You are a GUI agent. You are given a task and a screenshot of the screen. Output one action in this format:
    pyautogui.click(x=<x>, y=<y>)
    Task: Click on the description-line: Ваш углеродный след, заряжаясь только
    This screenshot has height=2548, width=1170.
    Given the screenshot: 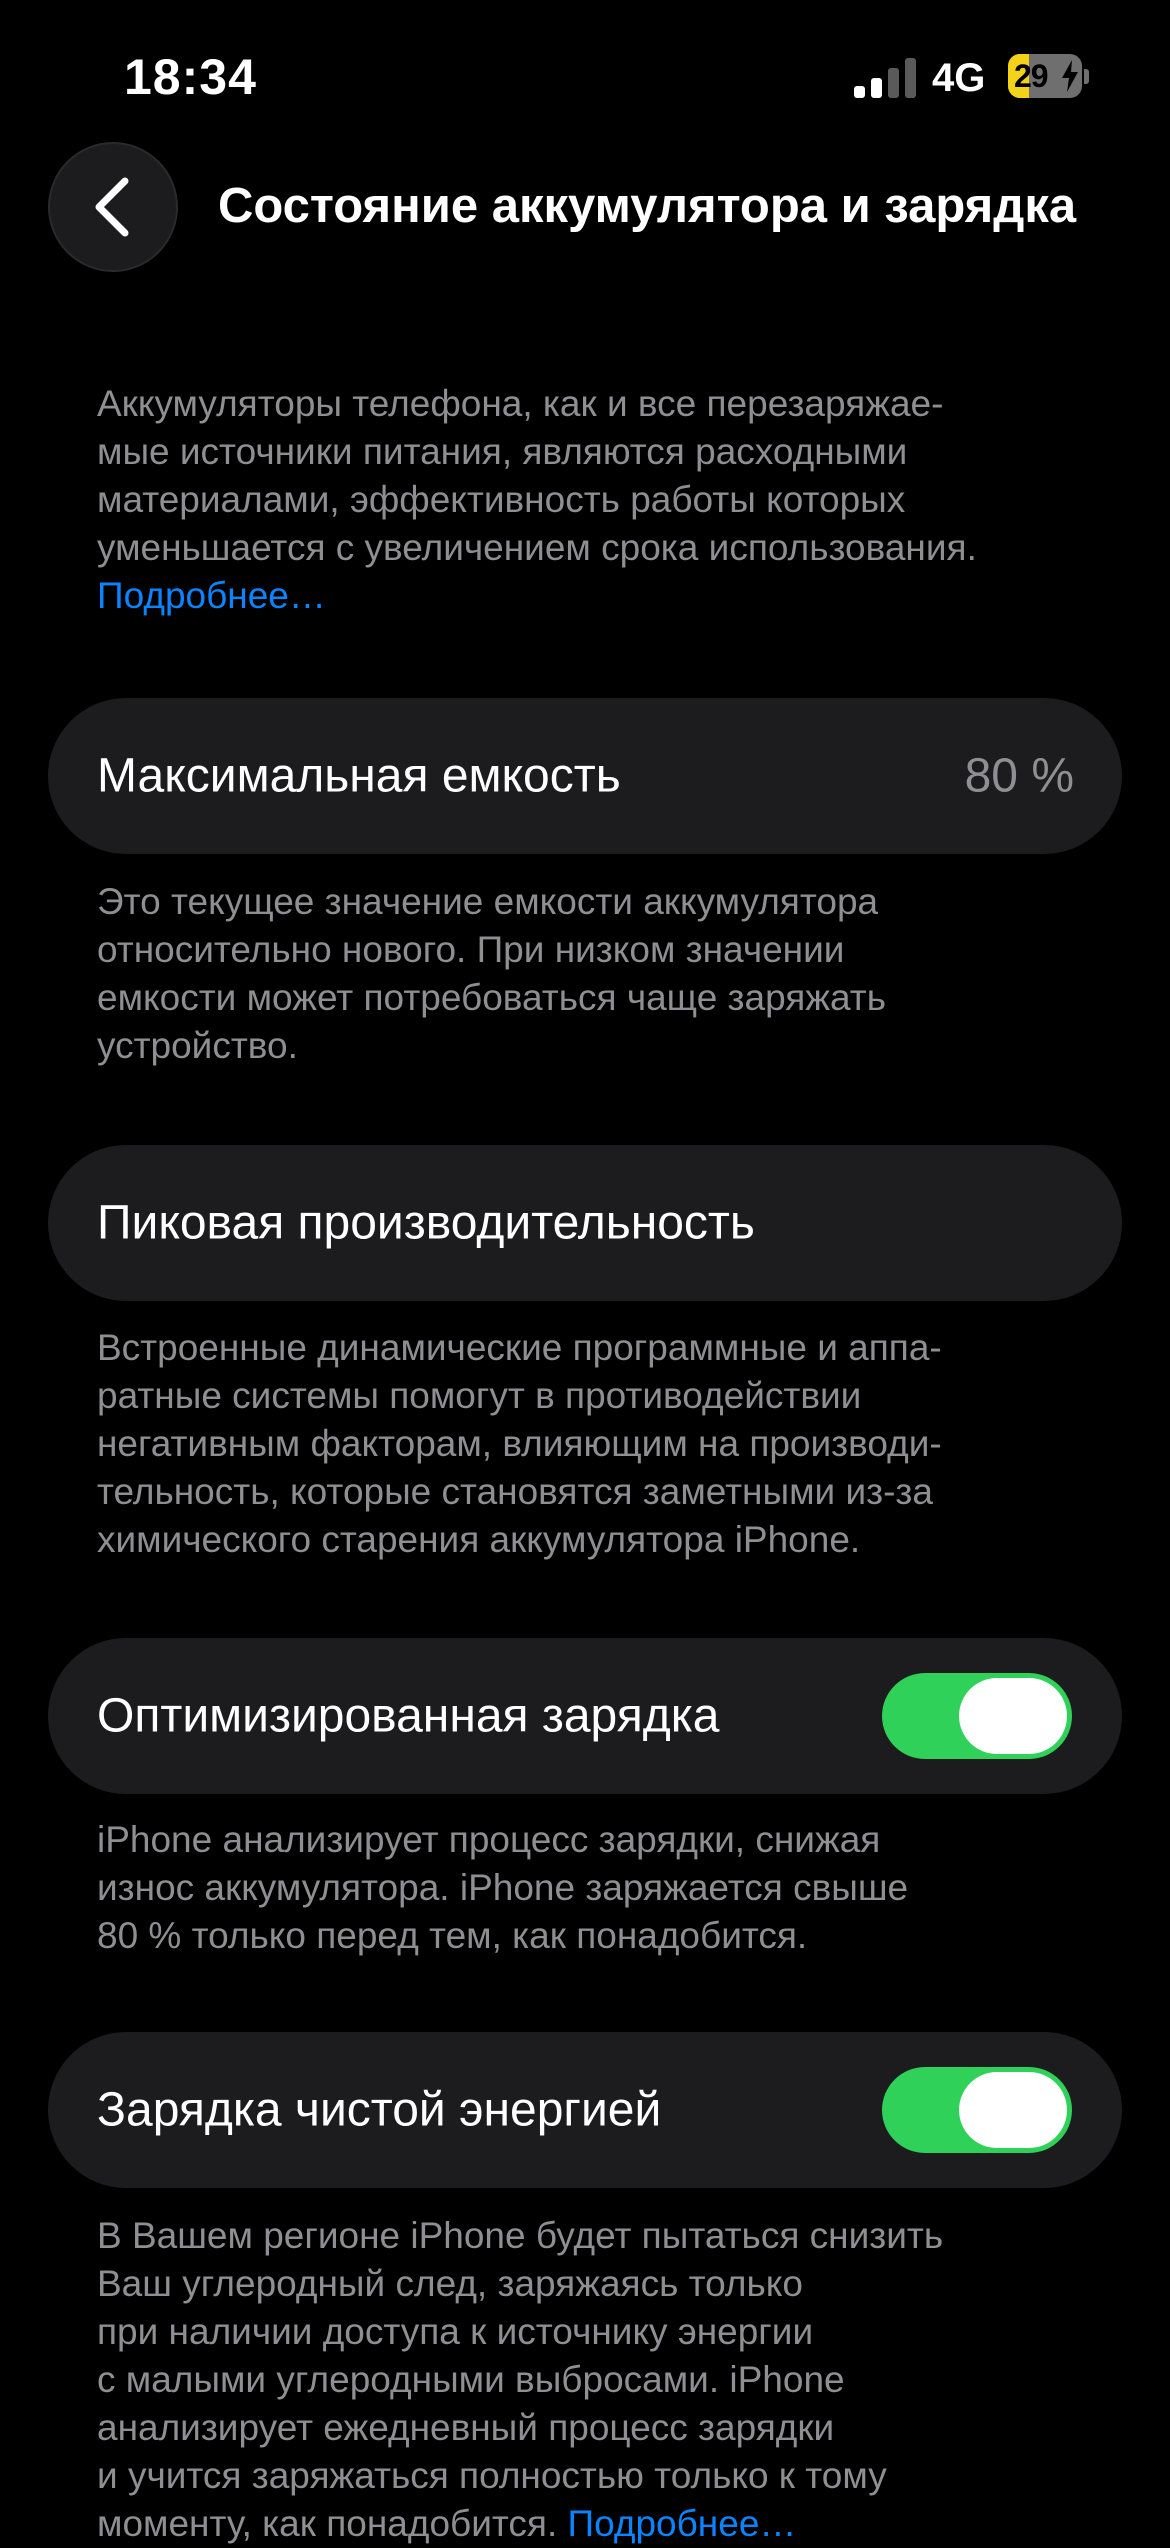 What is the action you would take?
    pyautogui.click(x=450, y=2283)
    